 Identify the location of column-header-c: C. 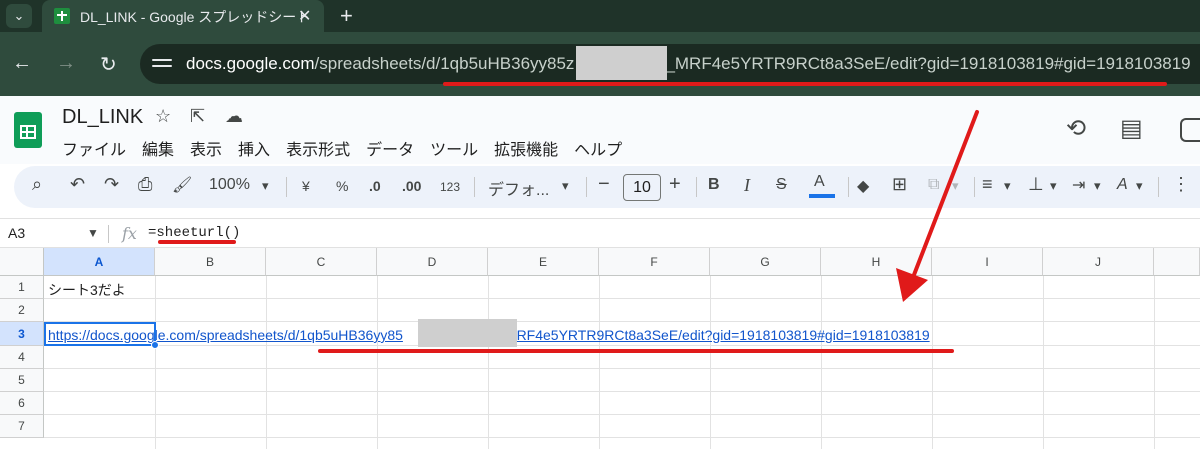
(321, 262).